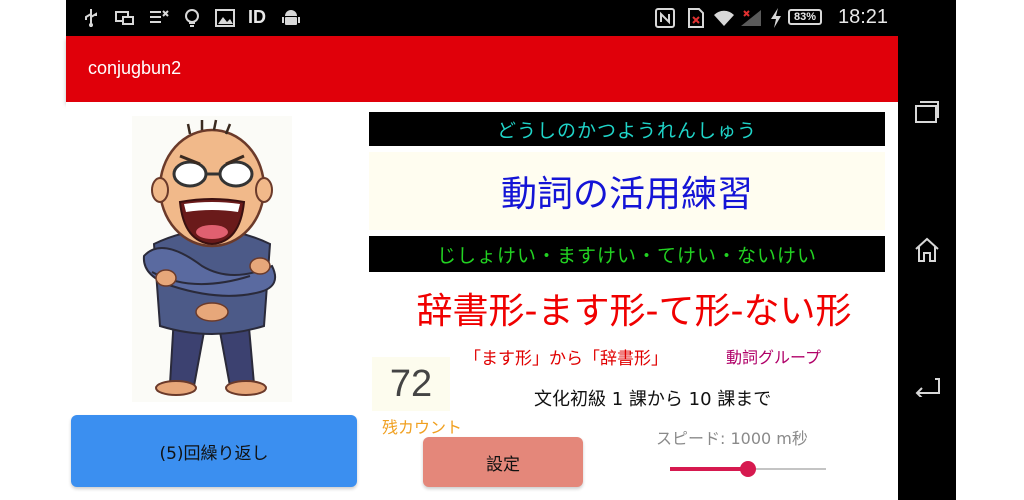 Image resolution: width=1024 pixels, height=500 pixels. Describe the element at coordinates (805, 17) in the screenshot. I see `battery-indicator: 83%` at that location.